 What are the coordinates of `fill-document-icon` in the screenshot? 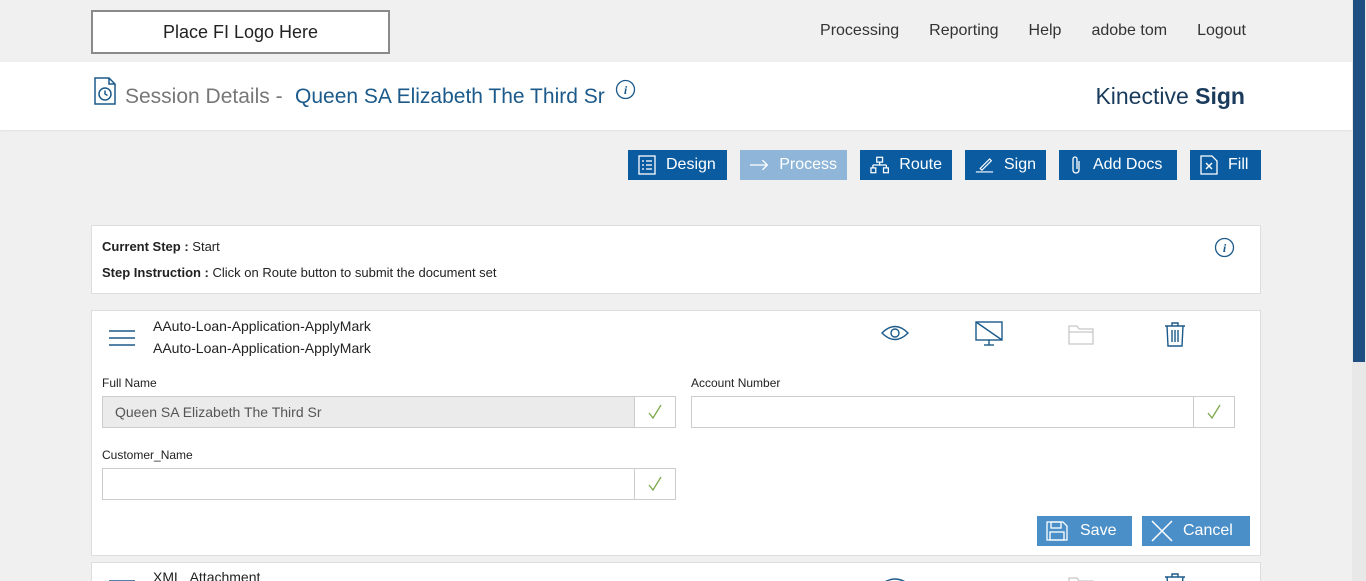 It's located at (1209, 165).